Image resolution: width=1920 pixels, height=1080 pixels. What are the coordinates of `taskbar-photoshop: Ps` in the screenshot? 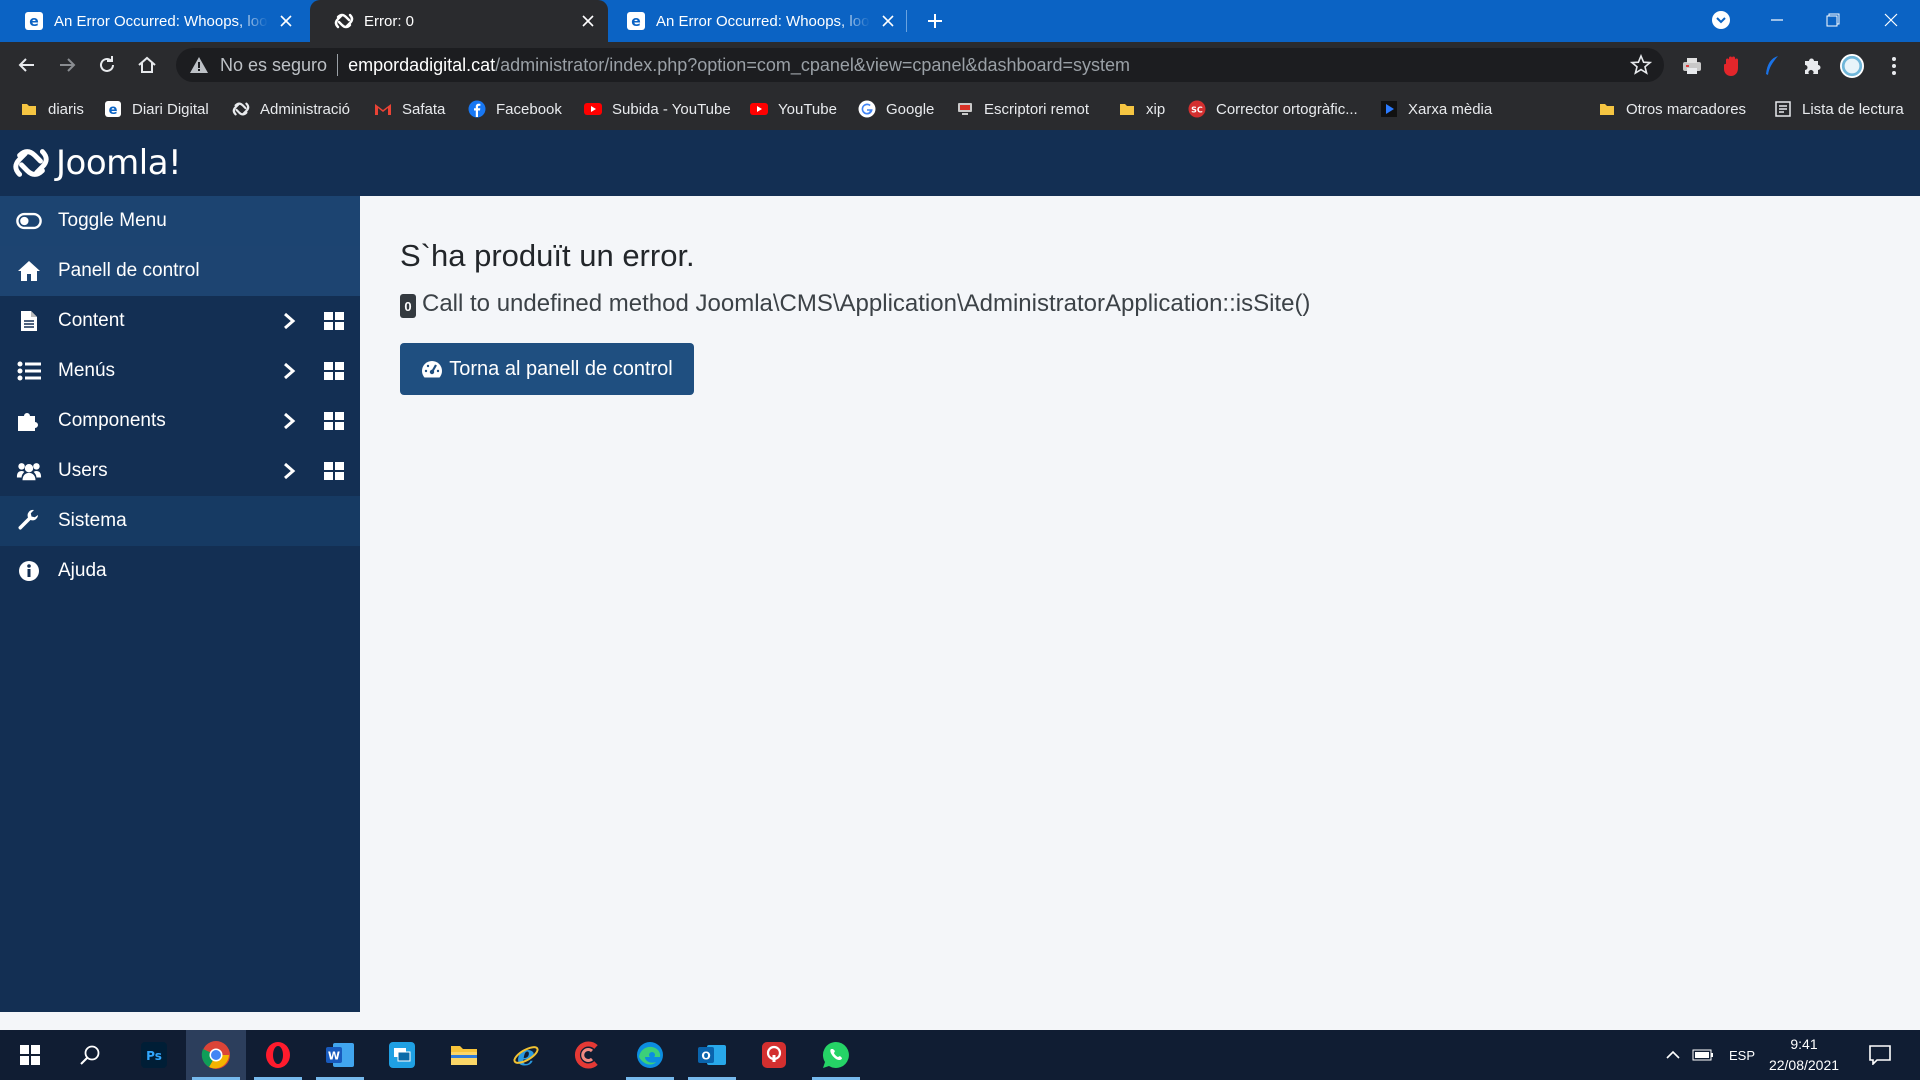 It's located at (154, 1055).